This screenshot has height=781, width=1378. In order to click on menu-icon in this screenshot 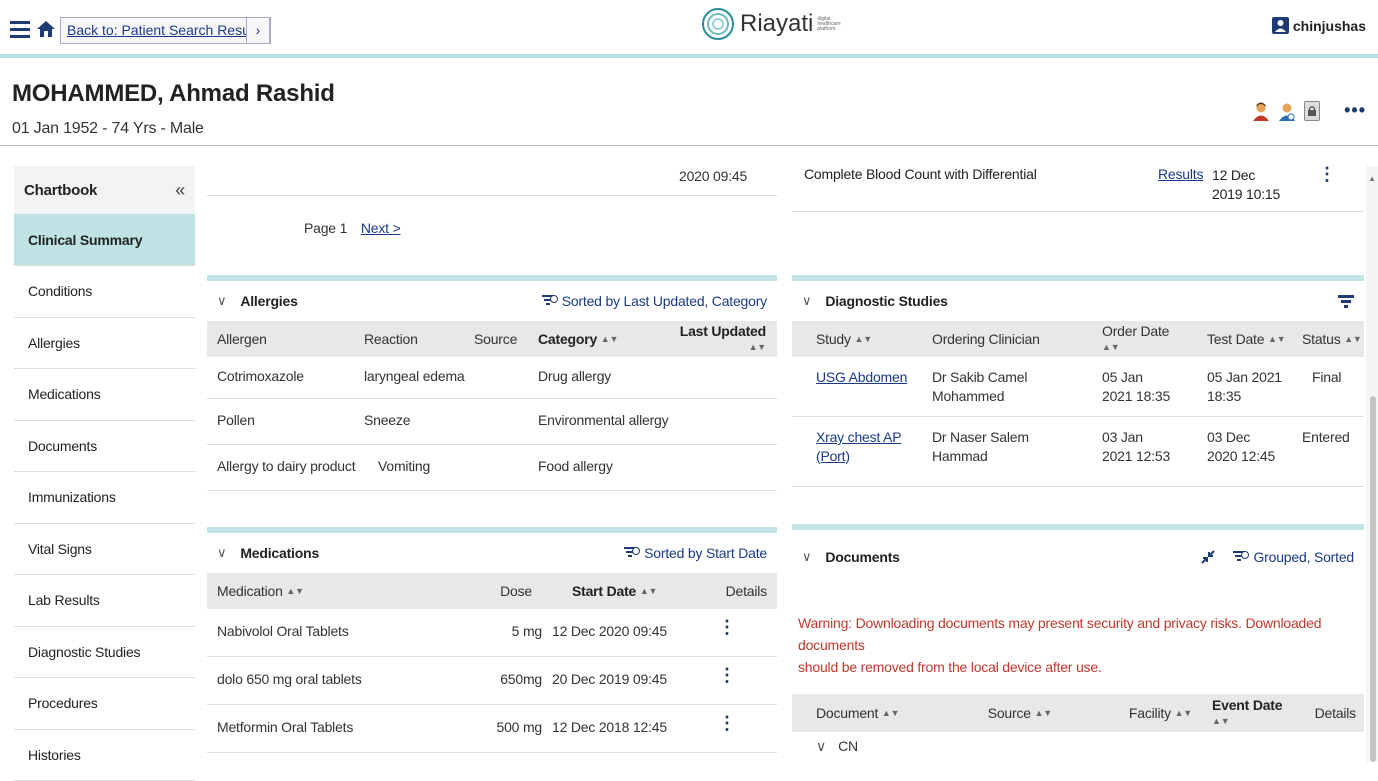, I will do `click(20, 29)`.